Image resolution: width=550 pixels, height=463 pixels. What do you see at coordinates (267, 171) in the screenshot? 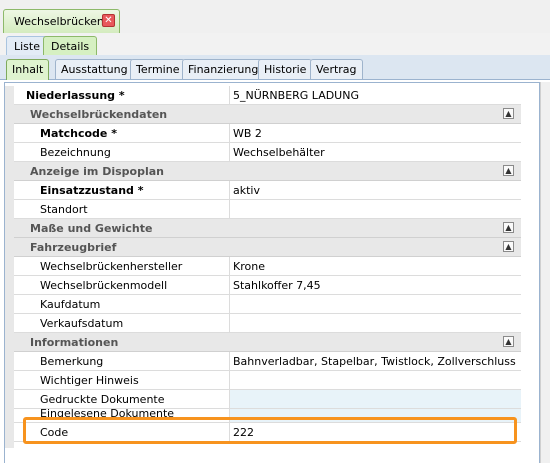
I see `category-dispoplan: Anzeige im Dispoplan ▲` at bounding box center [267, 171].